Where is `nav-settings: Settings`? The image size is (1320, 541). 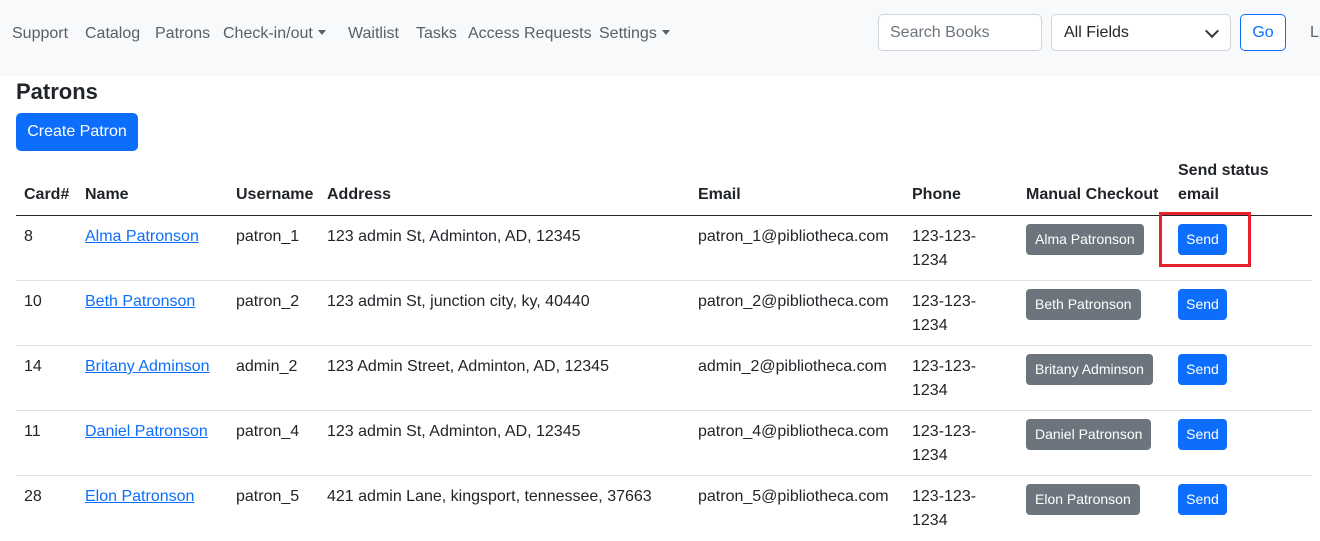 nav-settings: Settings is located at coordinates (634, 34).